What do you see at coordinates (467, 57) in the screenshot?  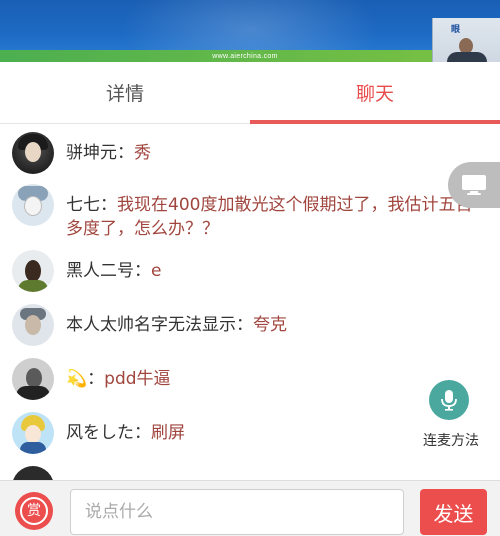 I see `speaker-body` at bounding box center [467, 57].